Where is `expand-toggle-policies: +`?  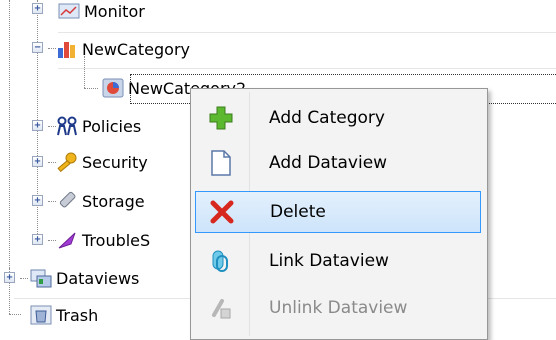 expand-toggle-policies: + is located at coordinates (37, 125).